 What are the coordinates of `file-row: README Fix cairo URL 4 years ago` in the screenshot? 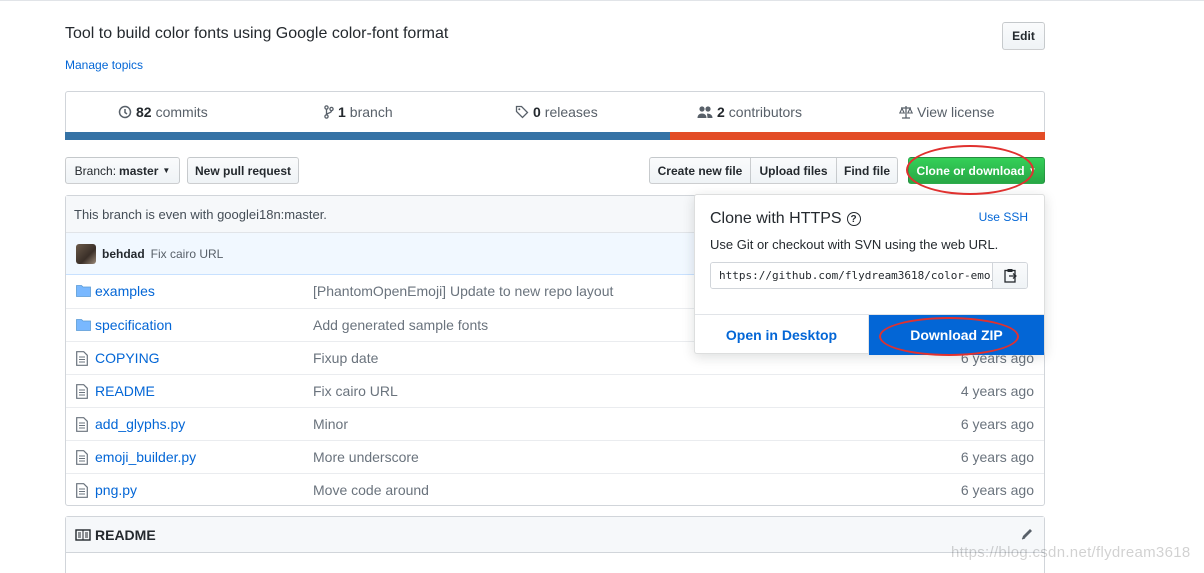 It's located at (555, 390).